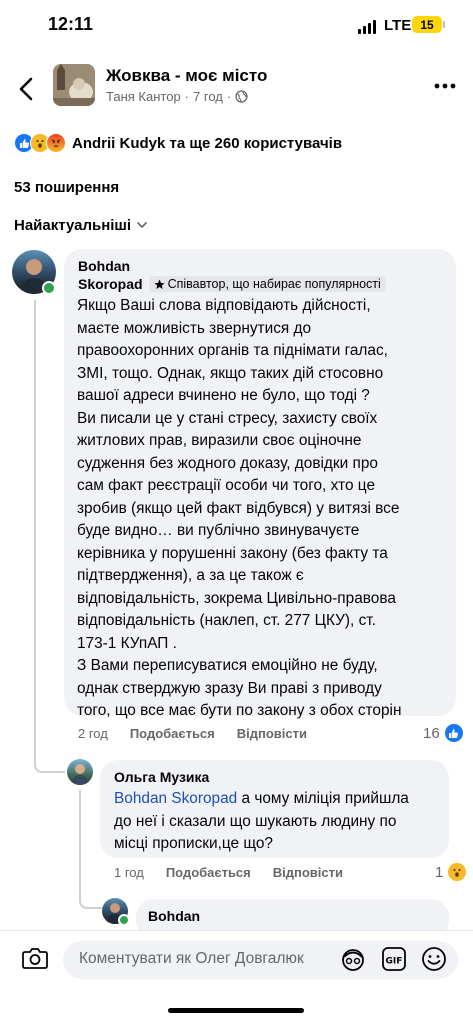  What do you see at coordinates (71, 24) in the screenshot?
I see `status-time: 12:11` at bounding box center [71, 24].